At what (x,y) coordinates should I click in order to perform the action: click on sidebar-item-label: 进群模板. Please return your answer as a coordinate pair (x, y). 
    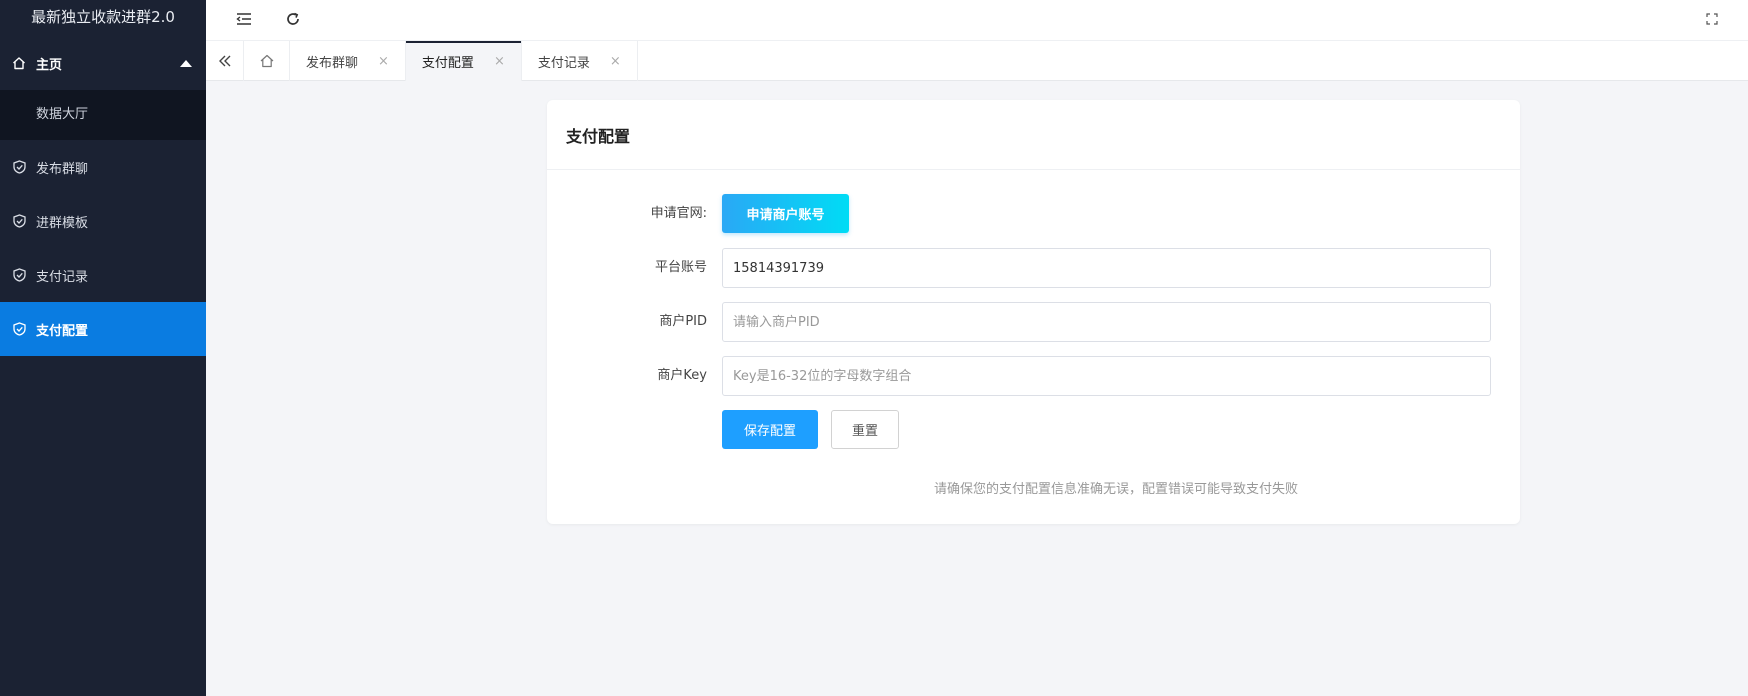
    Looking at the image, I should click on (62, 223).